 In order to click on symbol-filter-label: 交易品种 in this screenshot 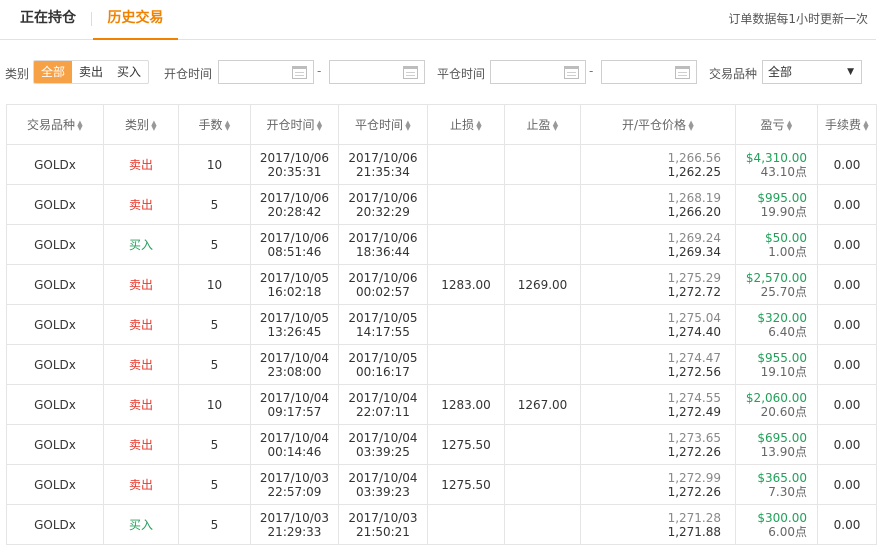, I will do `click(733, 74)`.